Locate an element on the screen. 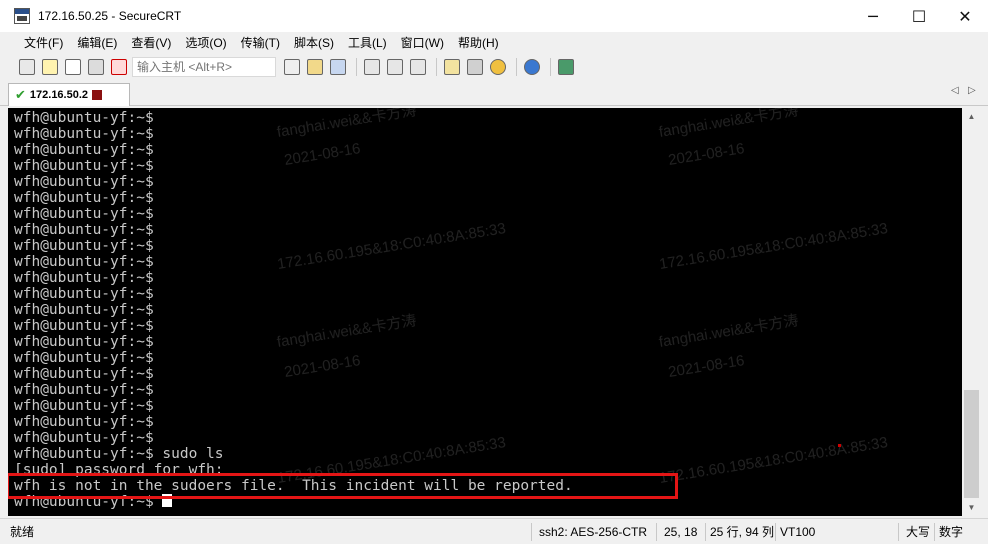 This screenshot has height=544, width=988. securecrt-app-icon is located at coordinates (22, 16).